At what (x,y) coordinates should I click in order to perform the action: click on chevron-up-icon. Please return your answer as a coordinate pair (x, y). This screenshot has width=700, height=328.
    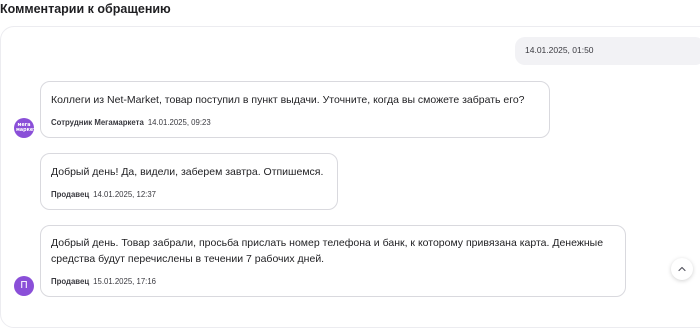
    Looking at the image, I should click on (682, 269).